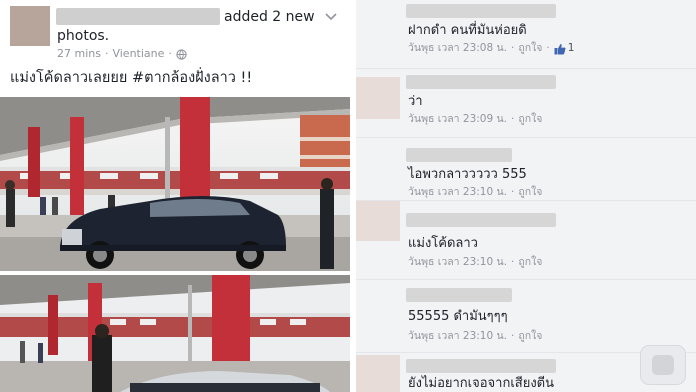 This screenshot has height=392, width=696. Describe the element at coordinates (467, 174) in the screenshot. I see `comment-text: ไอพวกลาววววว 555` at that location.